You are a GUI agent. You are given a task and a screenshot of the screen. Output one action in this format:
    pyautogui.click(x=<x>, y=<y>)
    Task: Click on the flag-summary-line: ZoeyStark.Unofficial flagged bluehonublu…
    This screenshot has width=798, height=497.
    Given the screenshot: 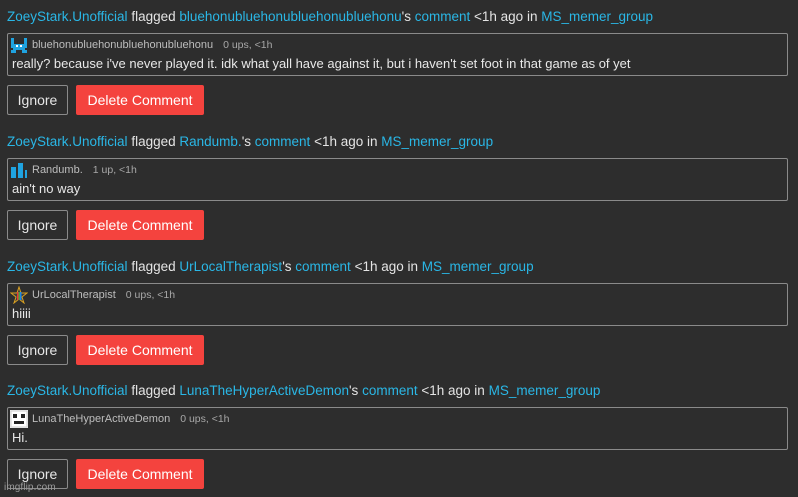 What is the action you would take?
    pyautogui.click(x=397, y=17)
    